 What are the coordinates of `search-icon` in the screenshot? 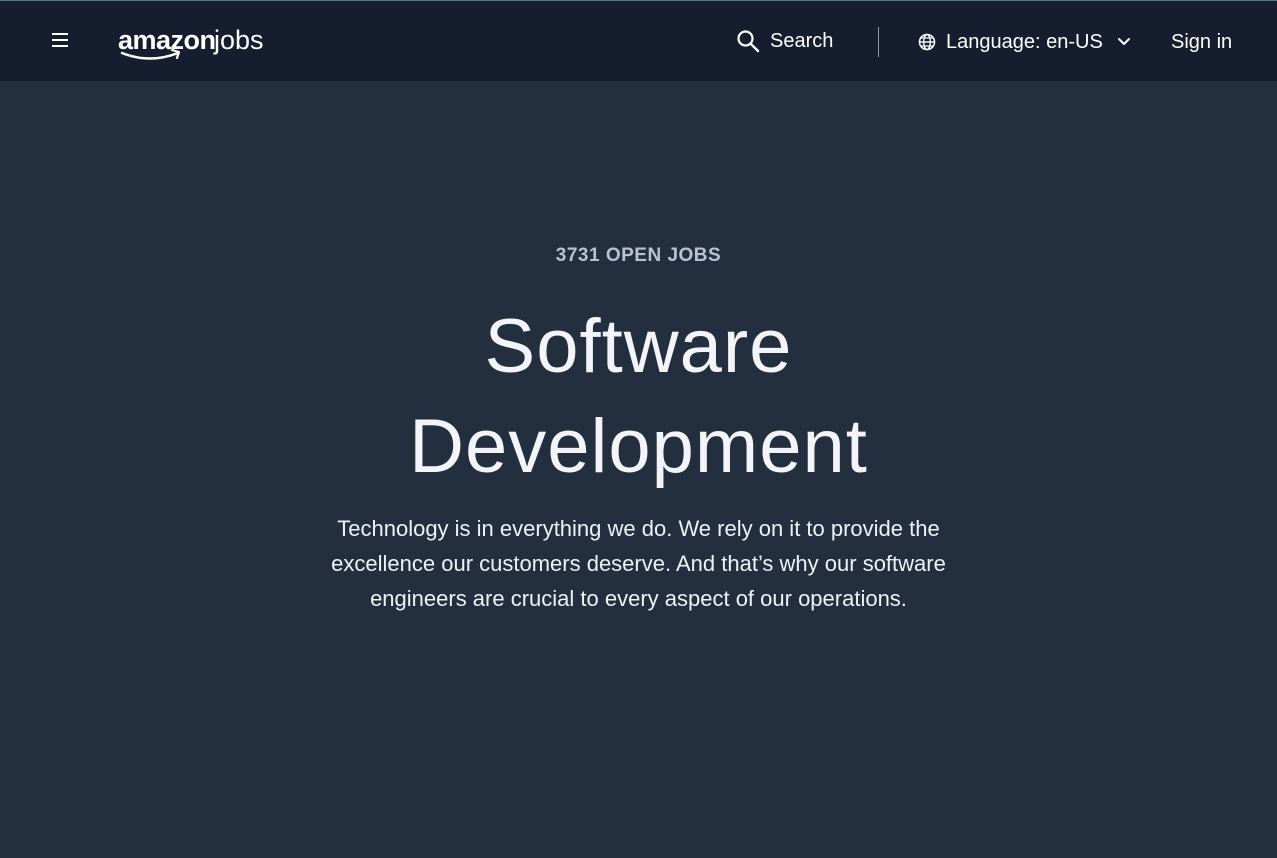 It's located at (748, 41).